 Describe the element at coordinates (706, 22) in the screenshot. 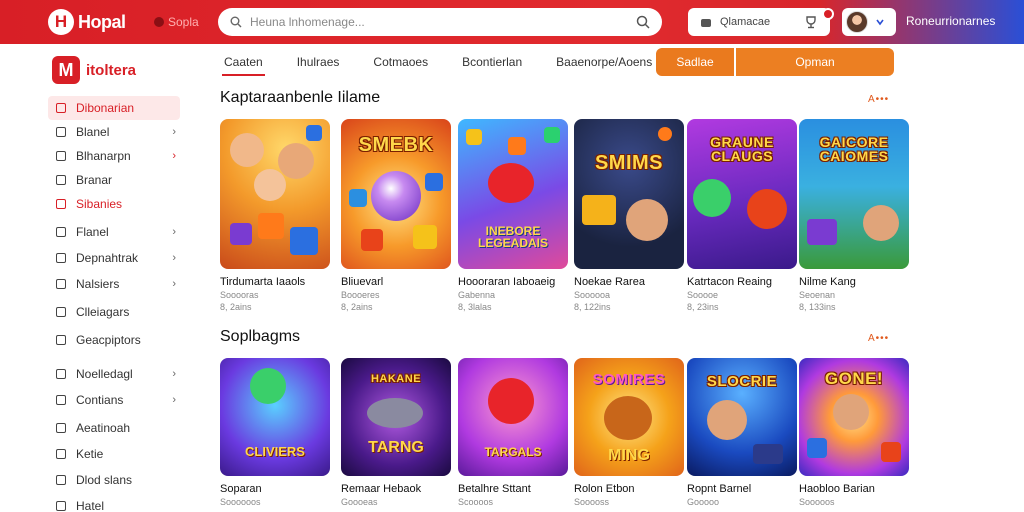

I see `cart-icon` at that location.